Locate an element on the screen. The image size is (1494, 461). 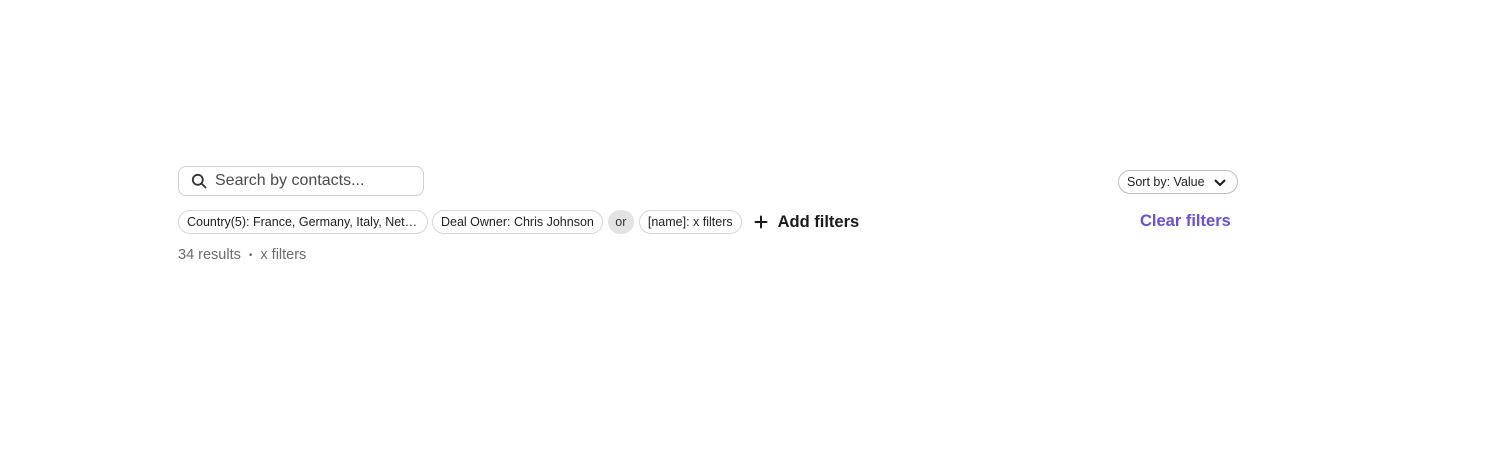
chevron-down-icon is located at coordinates (1220, 183).